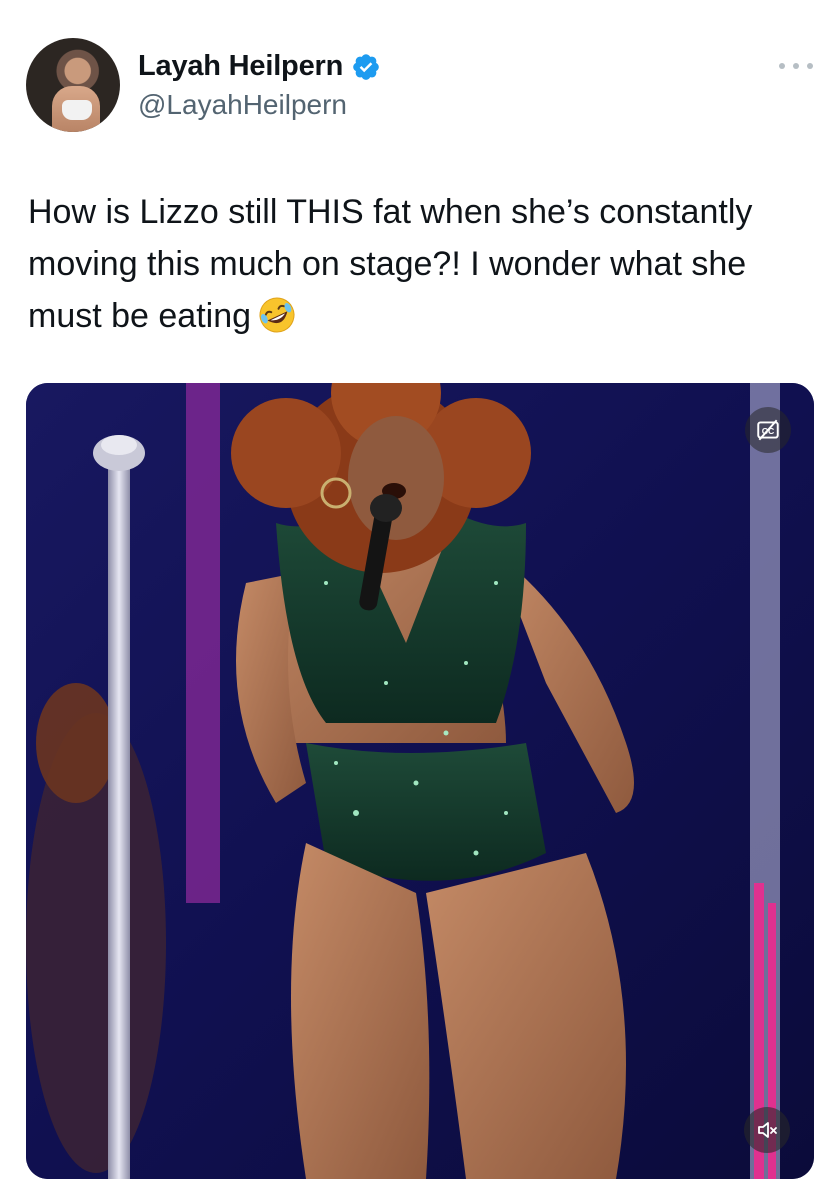 Image resolution: width=840 pixels, height=1200 pixels. Describe the element at coordinates (277, 315) in the screenshot. I see `rolling-on-floor-laughing-emoji-icon` at that location.